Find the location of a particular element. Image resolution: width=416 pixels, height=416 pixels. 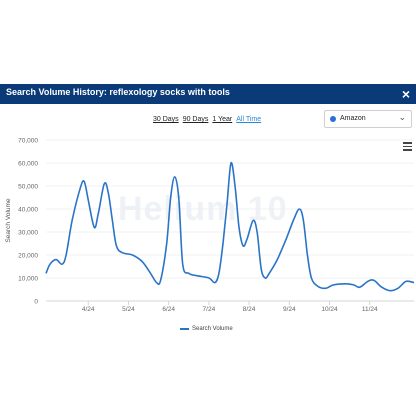

y-tick-label: 60,000 is located at coordinates (28, 164).